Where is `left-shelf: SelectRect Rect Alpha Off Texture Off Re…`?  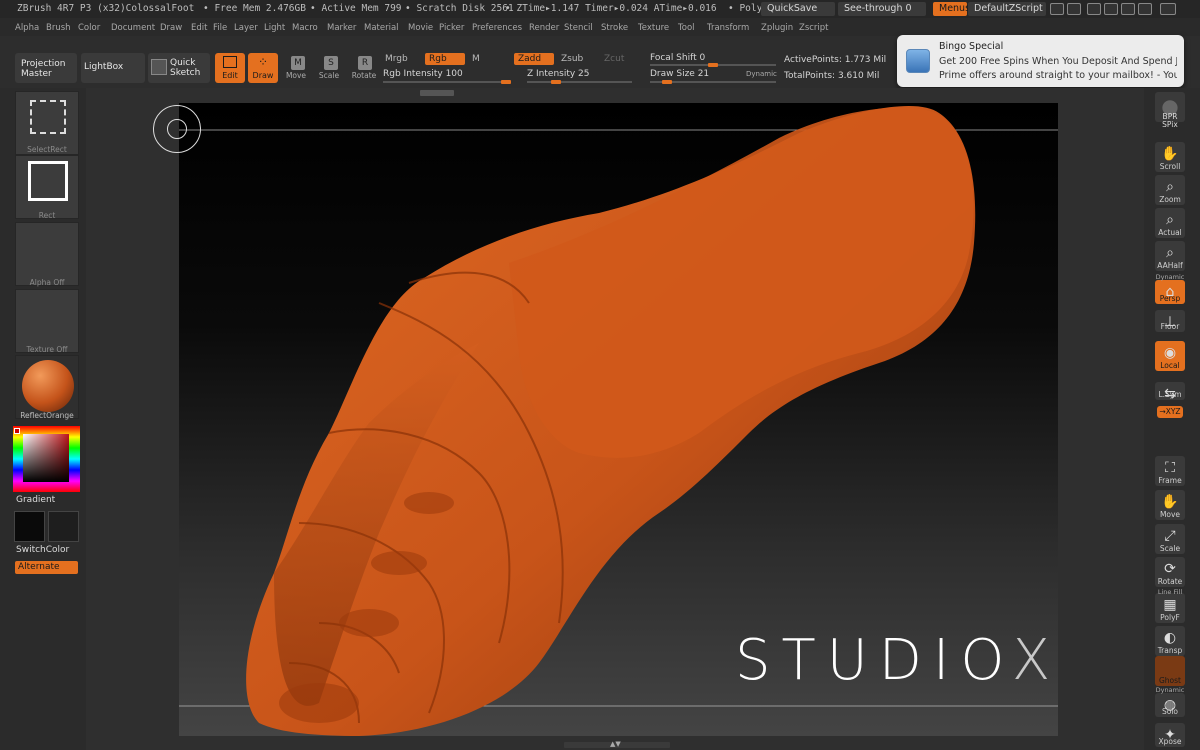
left-shelf: SelectRect Rect Alpha Off Texture Off Re… is located at coordinates (43, 419).